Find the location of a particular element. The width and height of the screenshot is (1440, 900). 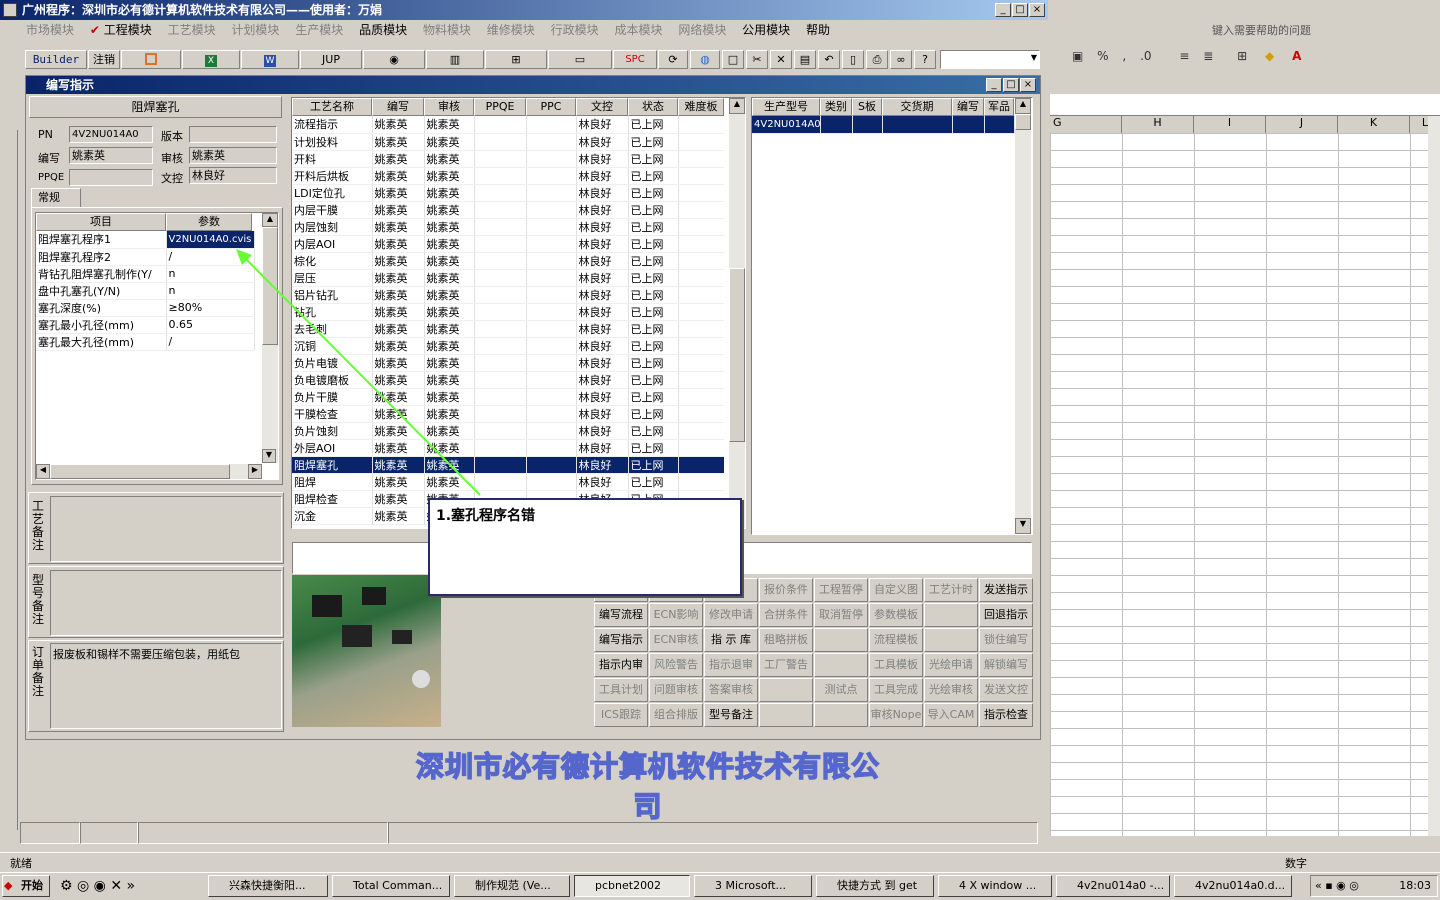

param-row: 塞孔深度(%) ≥80% is located at coordinates (145, 308).